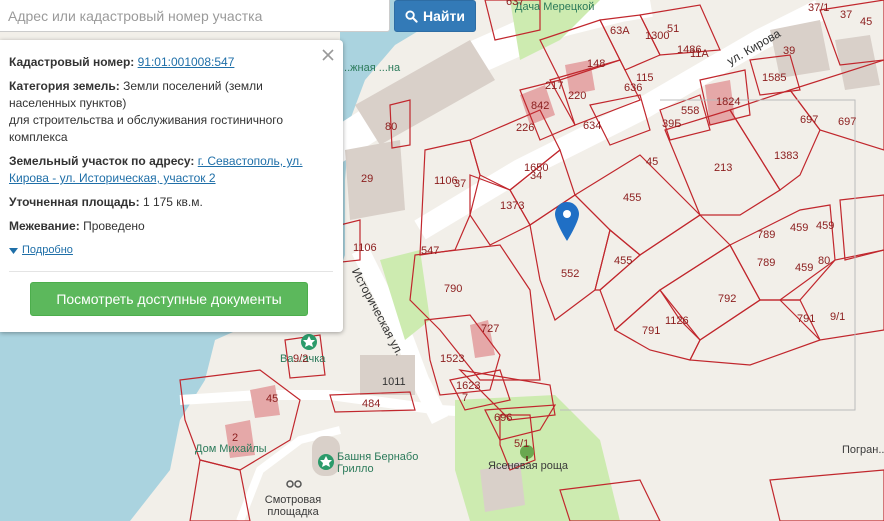  What do you see at coordinates (430, 251) in the screenshot?
I see `parcel-label: 547` at bounding box center [430, 251].